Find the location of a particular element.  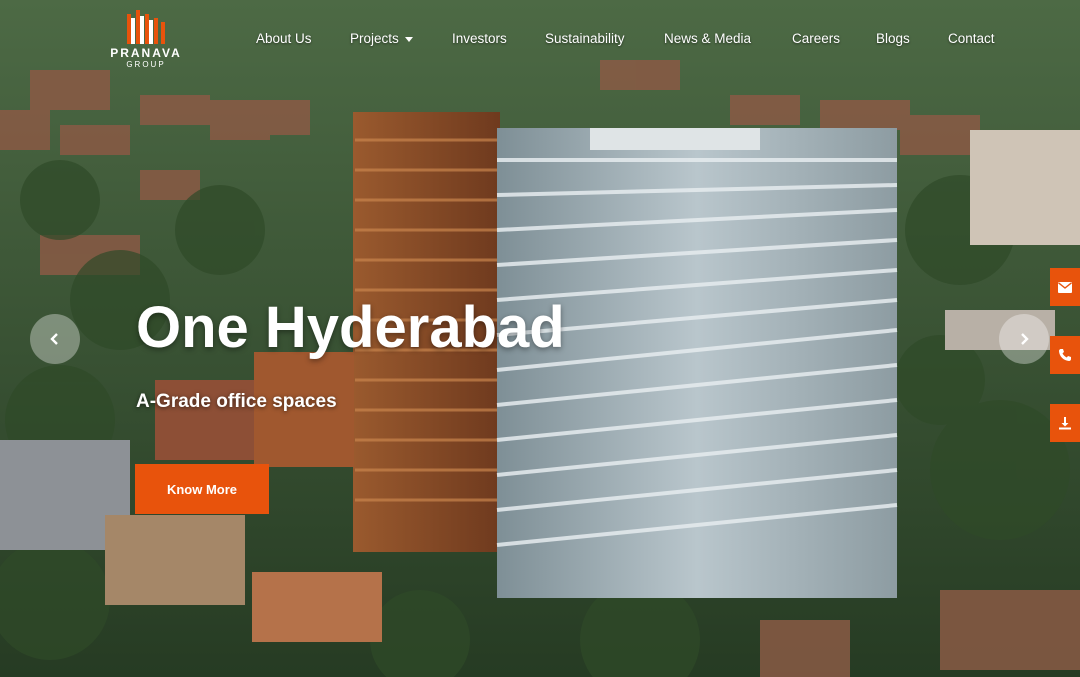

download-icon is located at coordinates (1065, 423).